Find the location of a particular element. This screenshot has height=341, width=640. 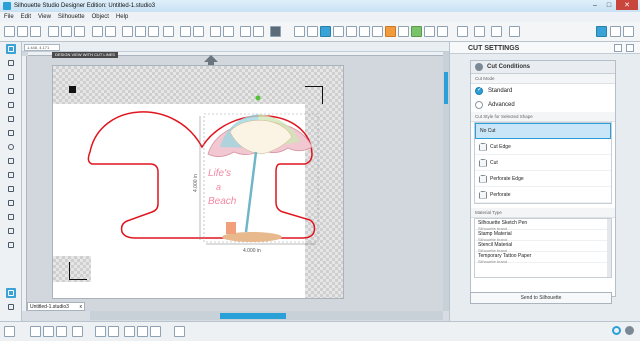

send-to-silhouette-button: Send to Silhouette is located at coordinates (541, 298).